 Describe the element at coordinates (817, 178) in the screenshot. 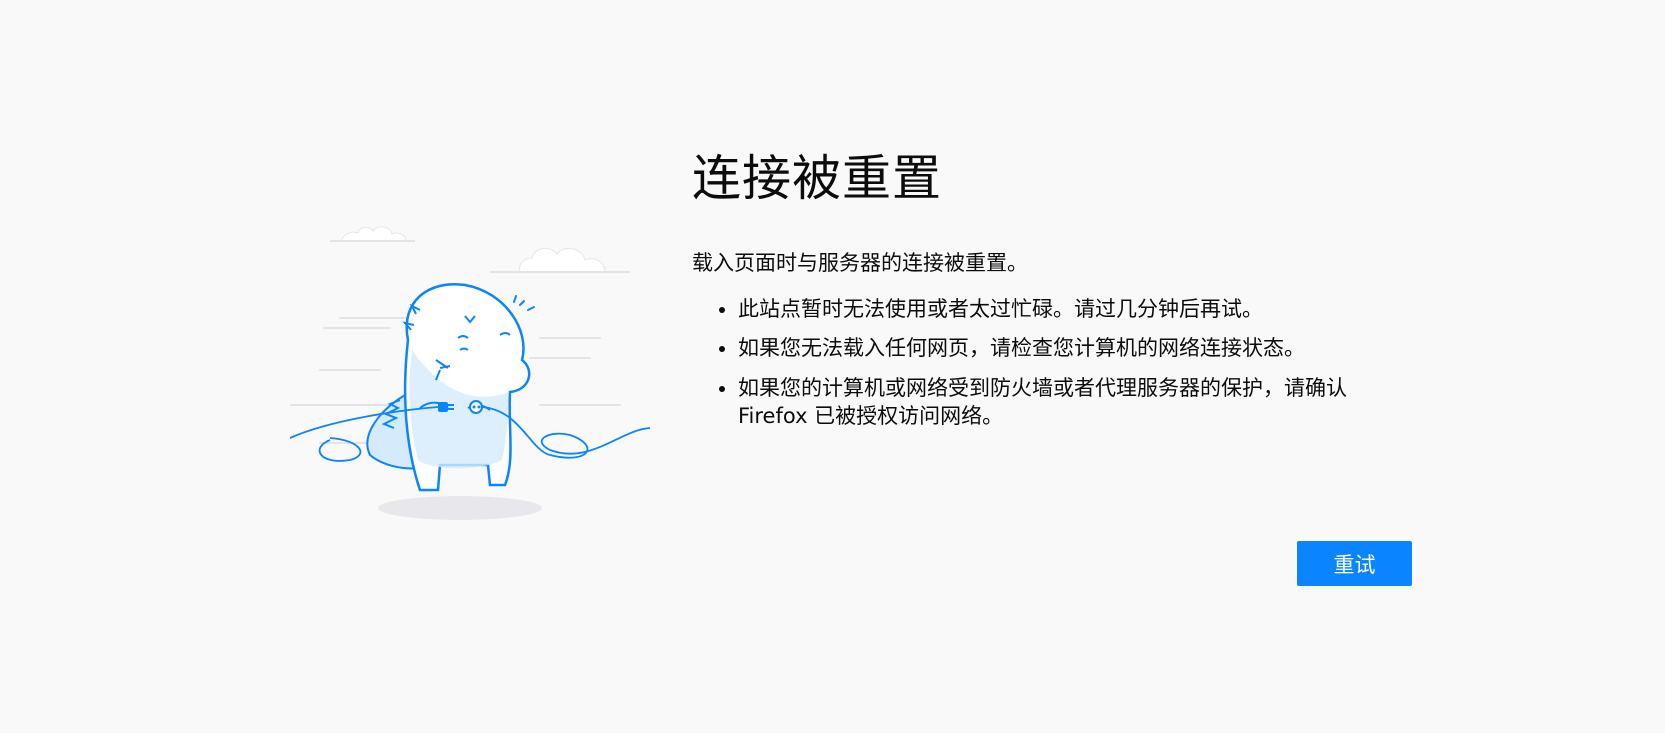

I see `error-title: 连接被重置` at that location.